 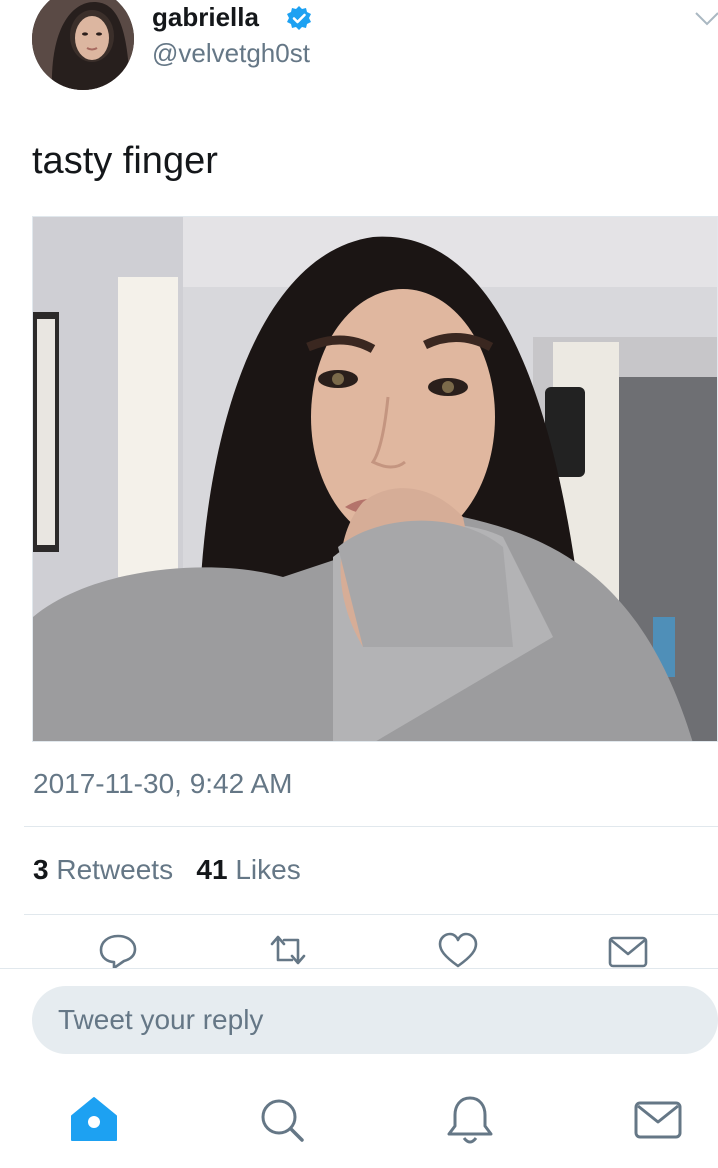 I want to click on retweets-stat: 3 Retweets, so click(x=103, y=869).